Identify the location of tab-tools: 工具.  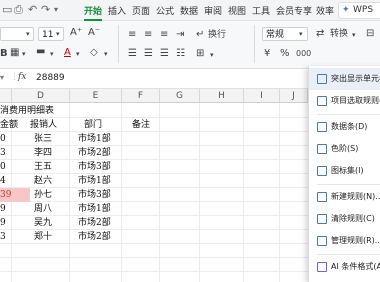
(261, 10).